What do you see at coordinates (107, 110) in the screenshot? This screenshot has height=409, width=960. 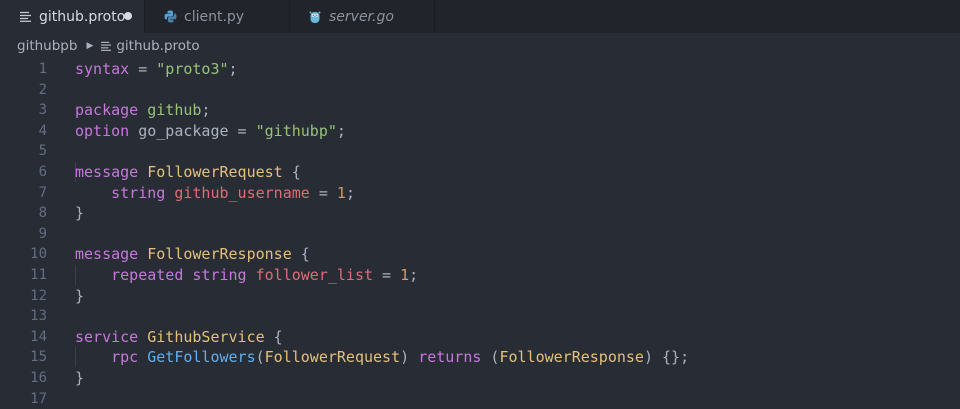 I see `code-token: package` at bounding box center [107, 110].